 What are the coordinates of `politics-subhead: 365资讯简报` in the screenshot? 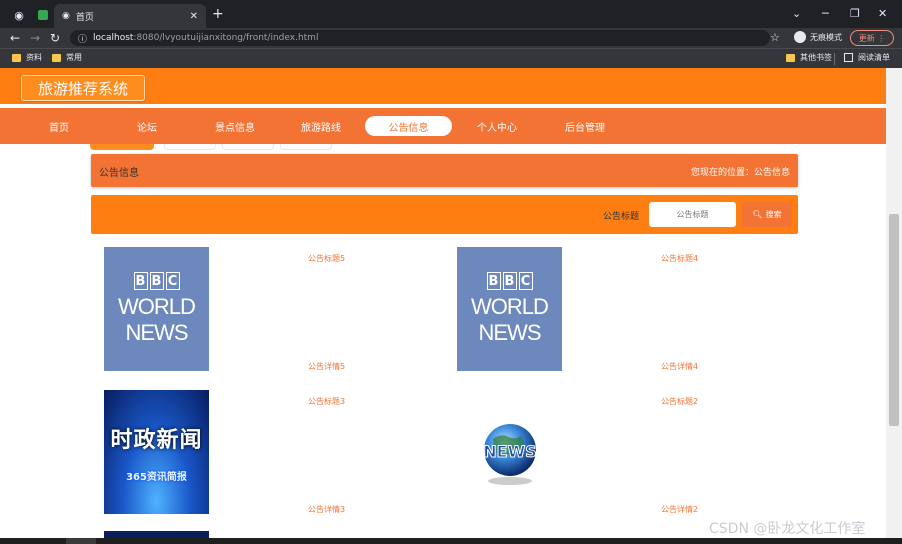 It's located at (156, 477).